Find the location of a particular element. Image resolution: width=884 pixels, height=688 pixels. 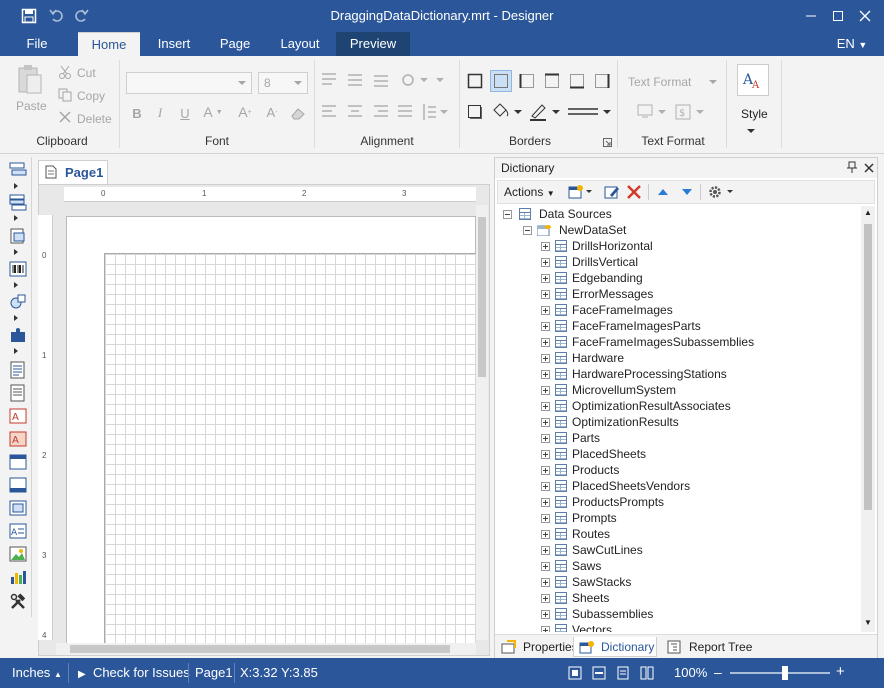

paste-label: Paste is located at coordinates (31, 106).